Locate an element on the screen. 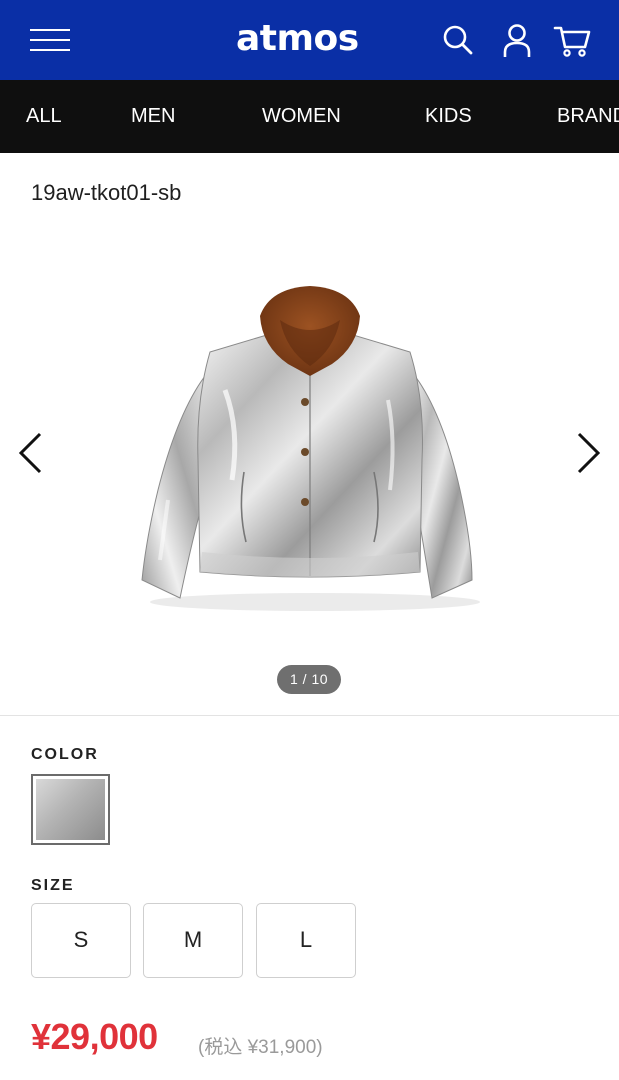 The width and height of the screenshot is (619, 1080). site-logo: atmos is located at coordinates (297, 39).